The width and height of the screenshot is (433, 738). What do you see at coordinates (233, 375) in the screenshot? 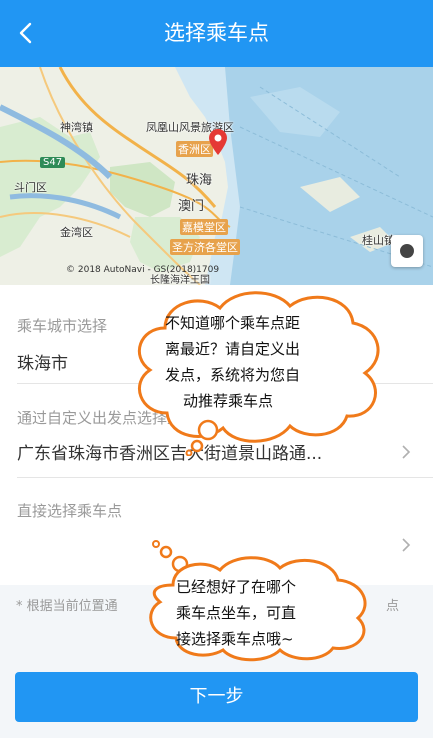
I see `tip-top-line: 发点，系统将为您自` at bounding box center [233, 375].